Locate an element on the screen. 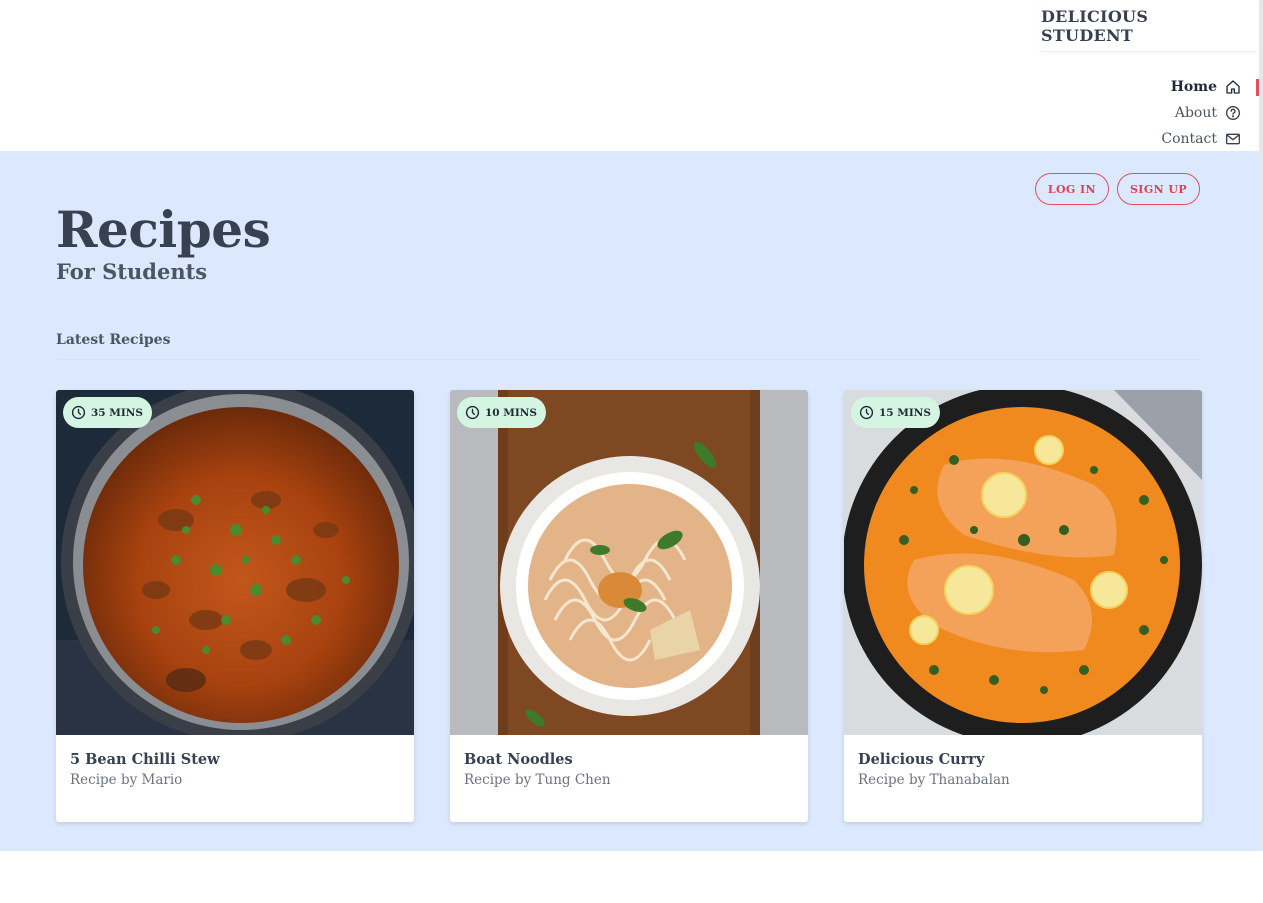  nav-item-label: About is located at coordinates (1195, 113).